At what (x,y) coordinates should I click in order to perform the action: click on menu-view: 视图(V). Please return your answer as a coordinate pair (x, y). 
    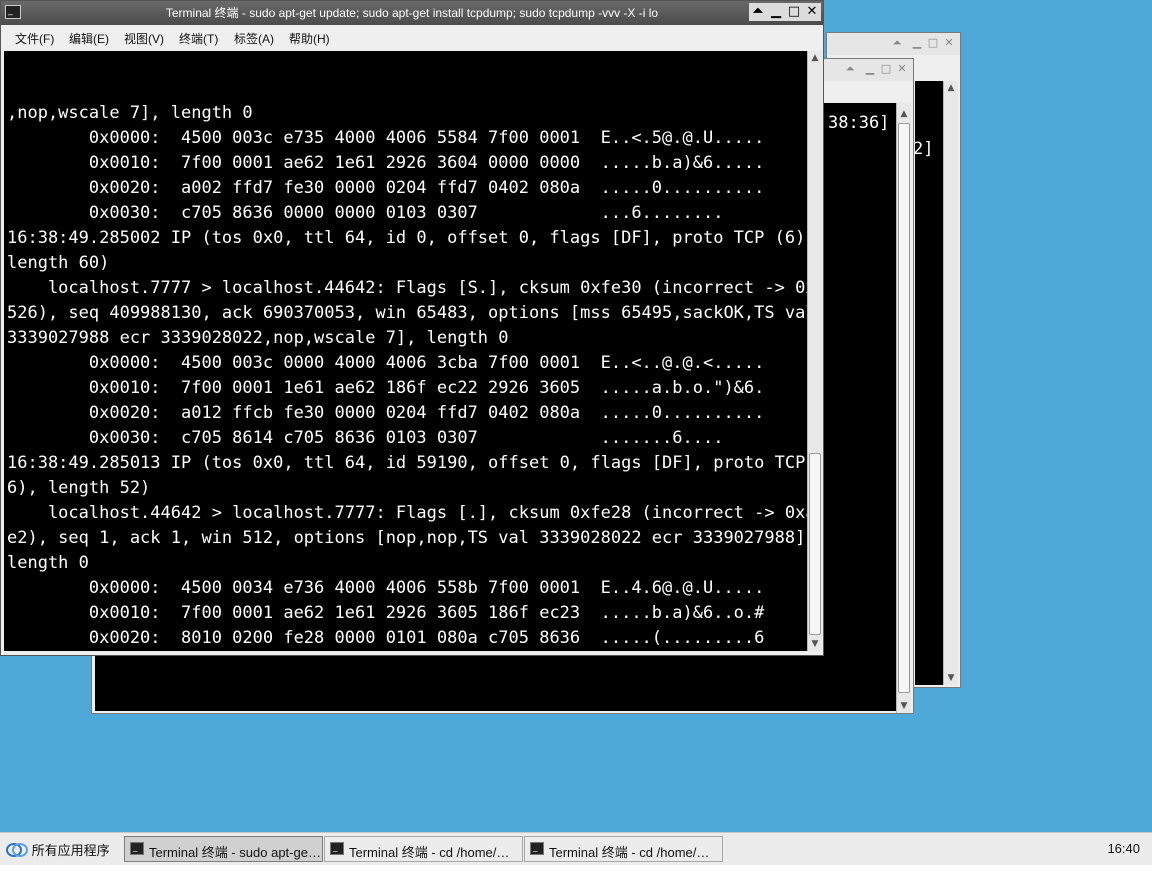
    Looking at the image, I should click on (144, 38).